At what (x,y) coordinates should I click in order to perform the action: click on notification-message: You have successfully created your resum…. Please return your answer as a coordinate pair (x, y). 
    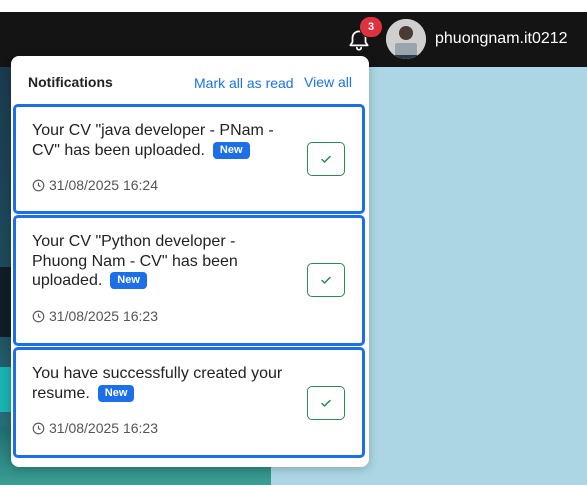
    Looking at the image, I should click on (157, 383).